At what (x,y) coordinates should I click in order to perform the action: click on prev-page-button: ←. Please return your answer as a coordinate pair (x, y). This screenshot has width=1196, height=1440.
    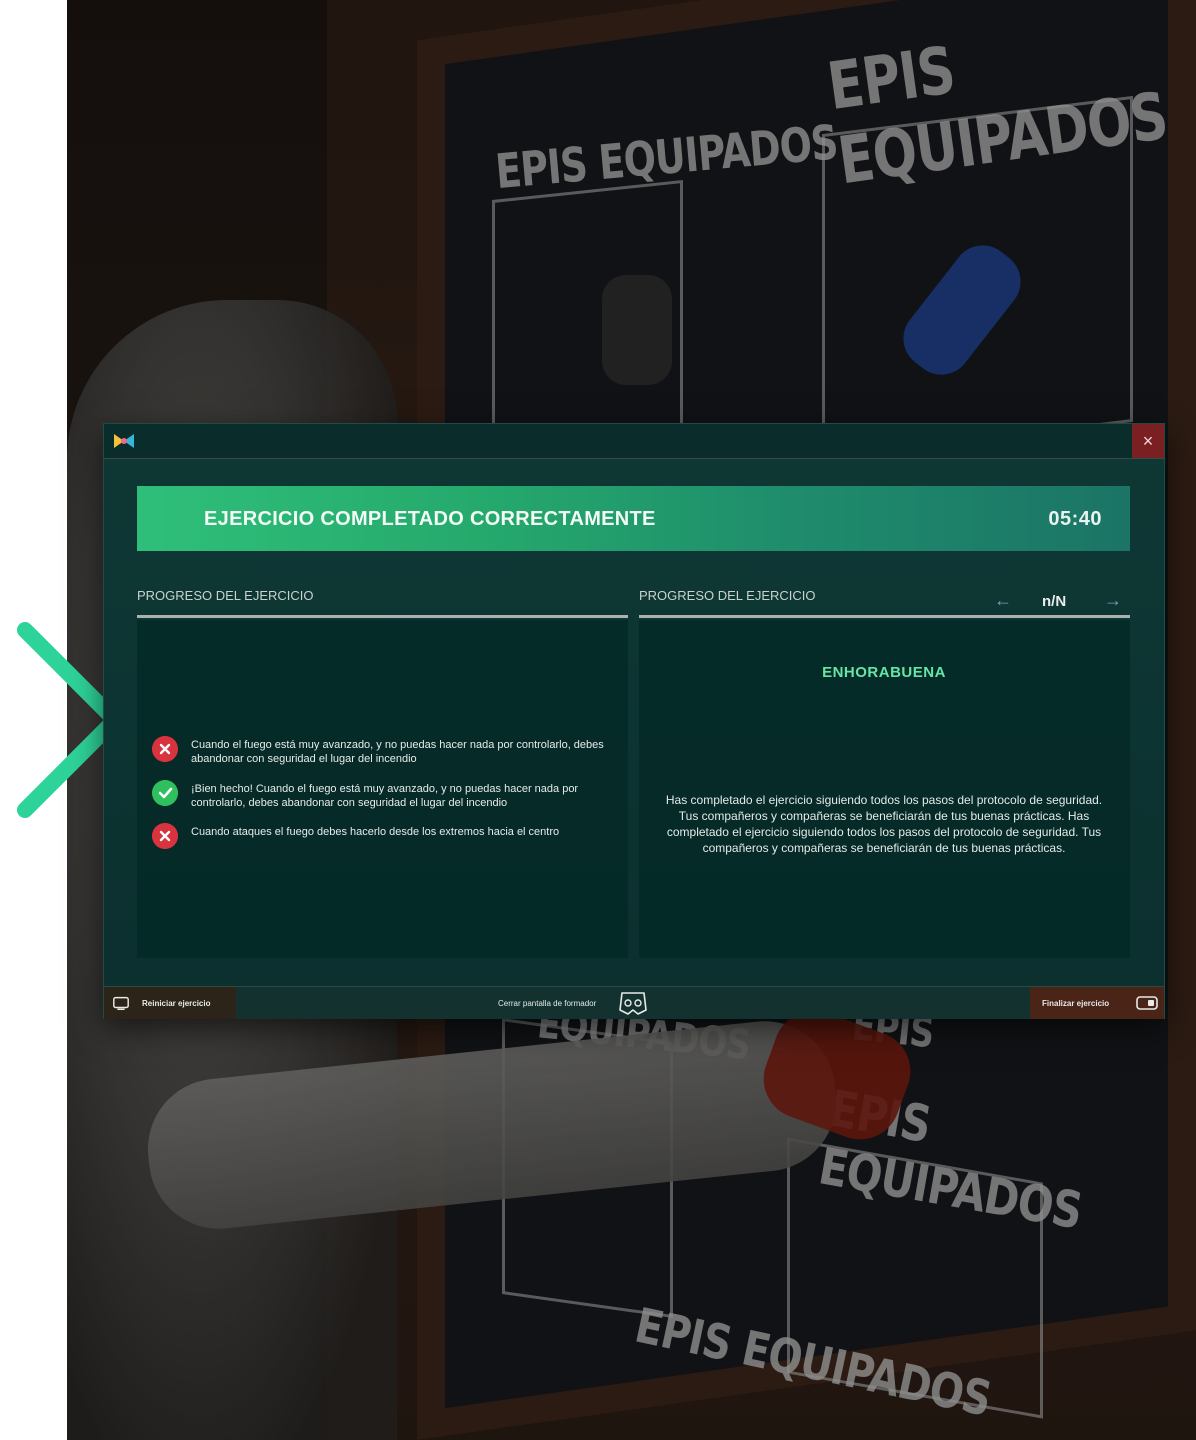
    Looking at the image, I should click on (1003, 600).